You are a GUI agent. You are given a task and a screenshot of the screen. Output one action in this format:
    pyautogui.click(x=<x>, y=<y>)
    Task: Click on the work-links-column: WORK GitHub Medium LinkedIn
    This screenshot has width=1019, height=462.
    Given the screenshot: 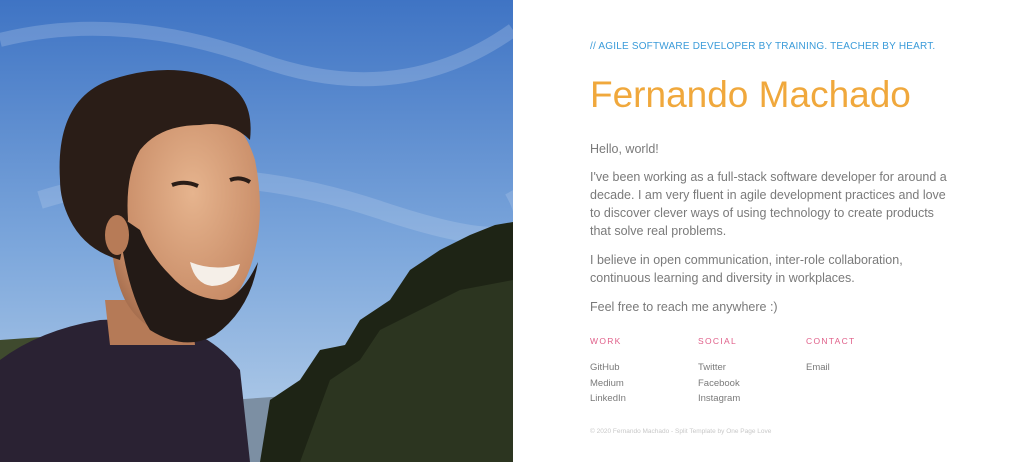 What is the action you would take?
    pyautogui.click(x=640, y=371)
    